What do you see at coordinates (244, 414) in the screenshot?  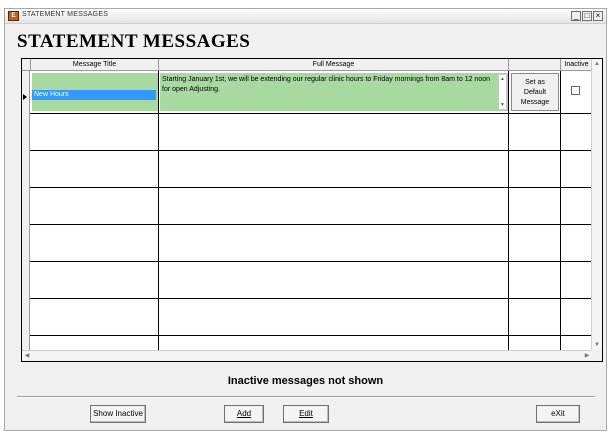 I see `add-button: Add` at bounding box center [244, 414].